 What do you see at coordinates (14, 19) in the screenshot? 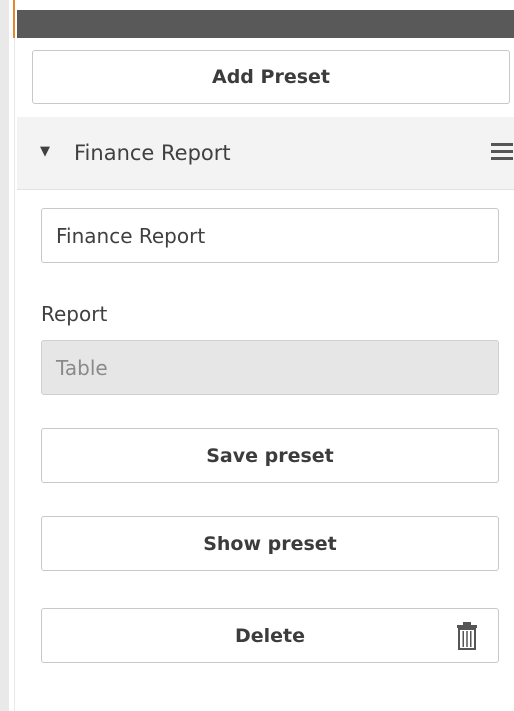
I see `accent-bar` at bounding box center [14, 19].